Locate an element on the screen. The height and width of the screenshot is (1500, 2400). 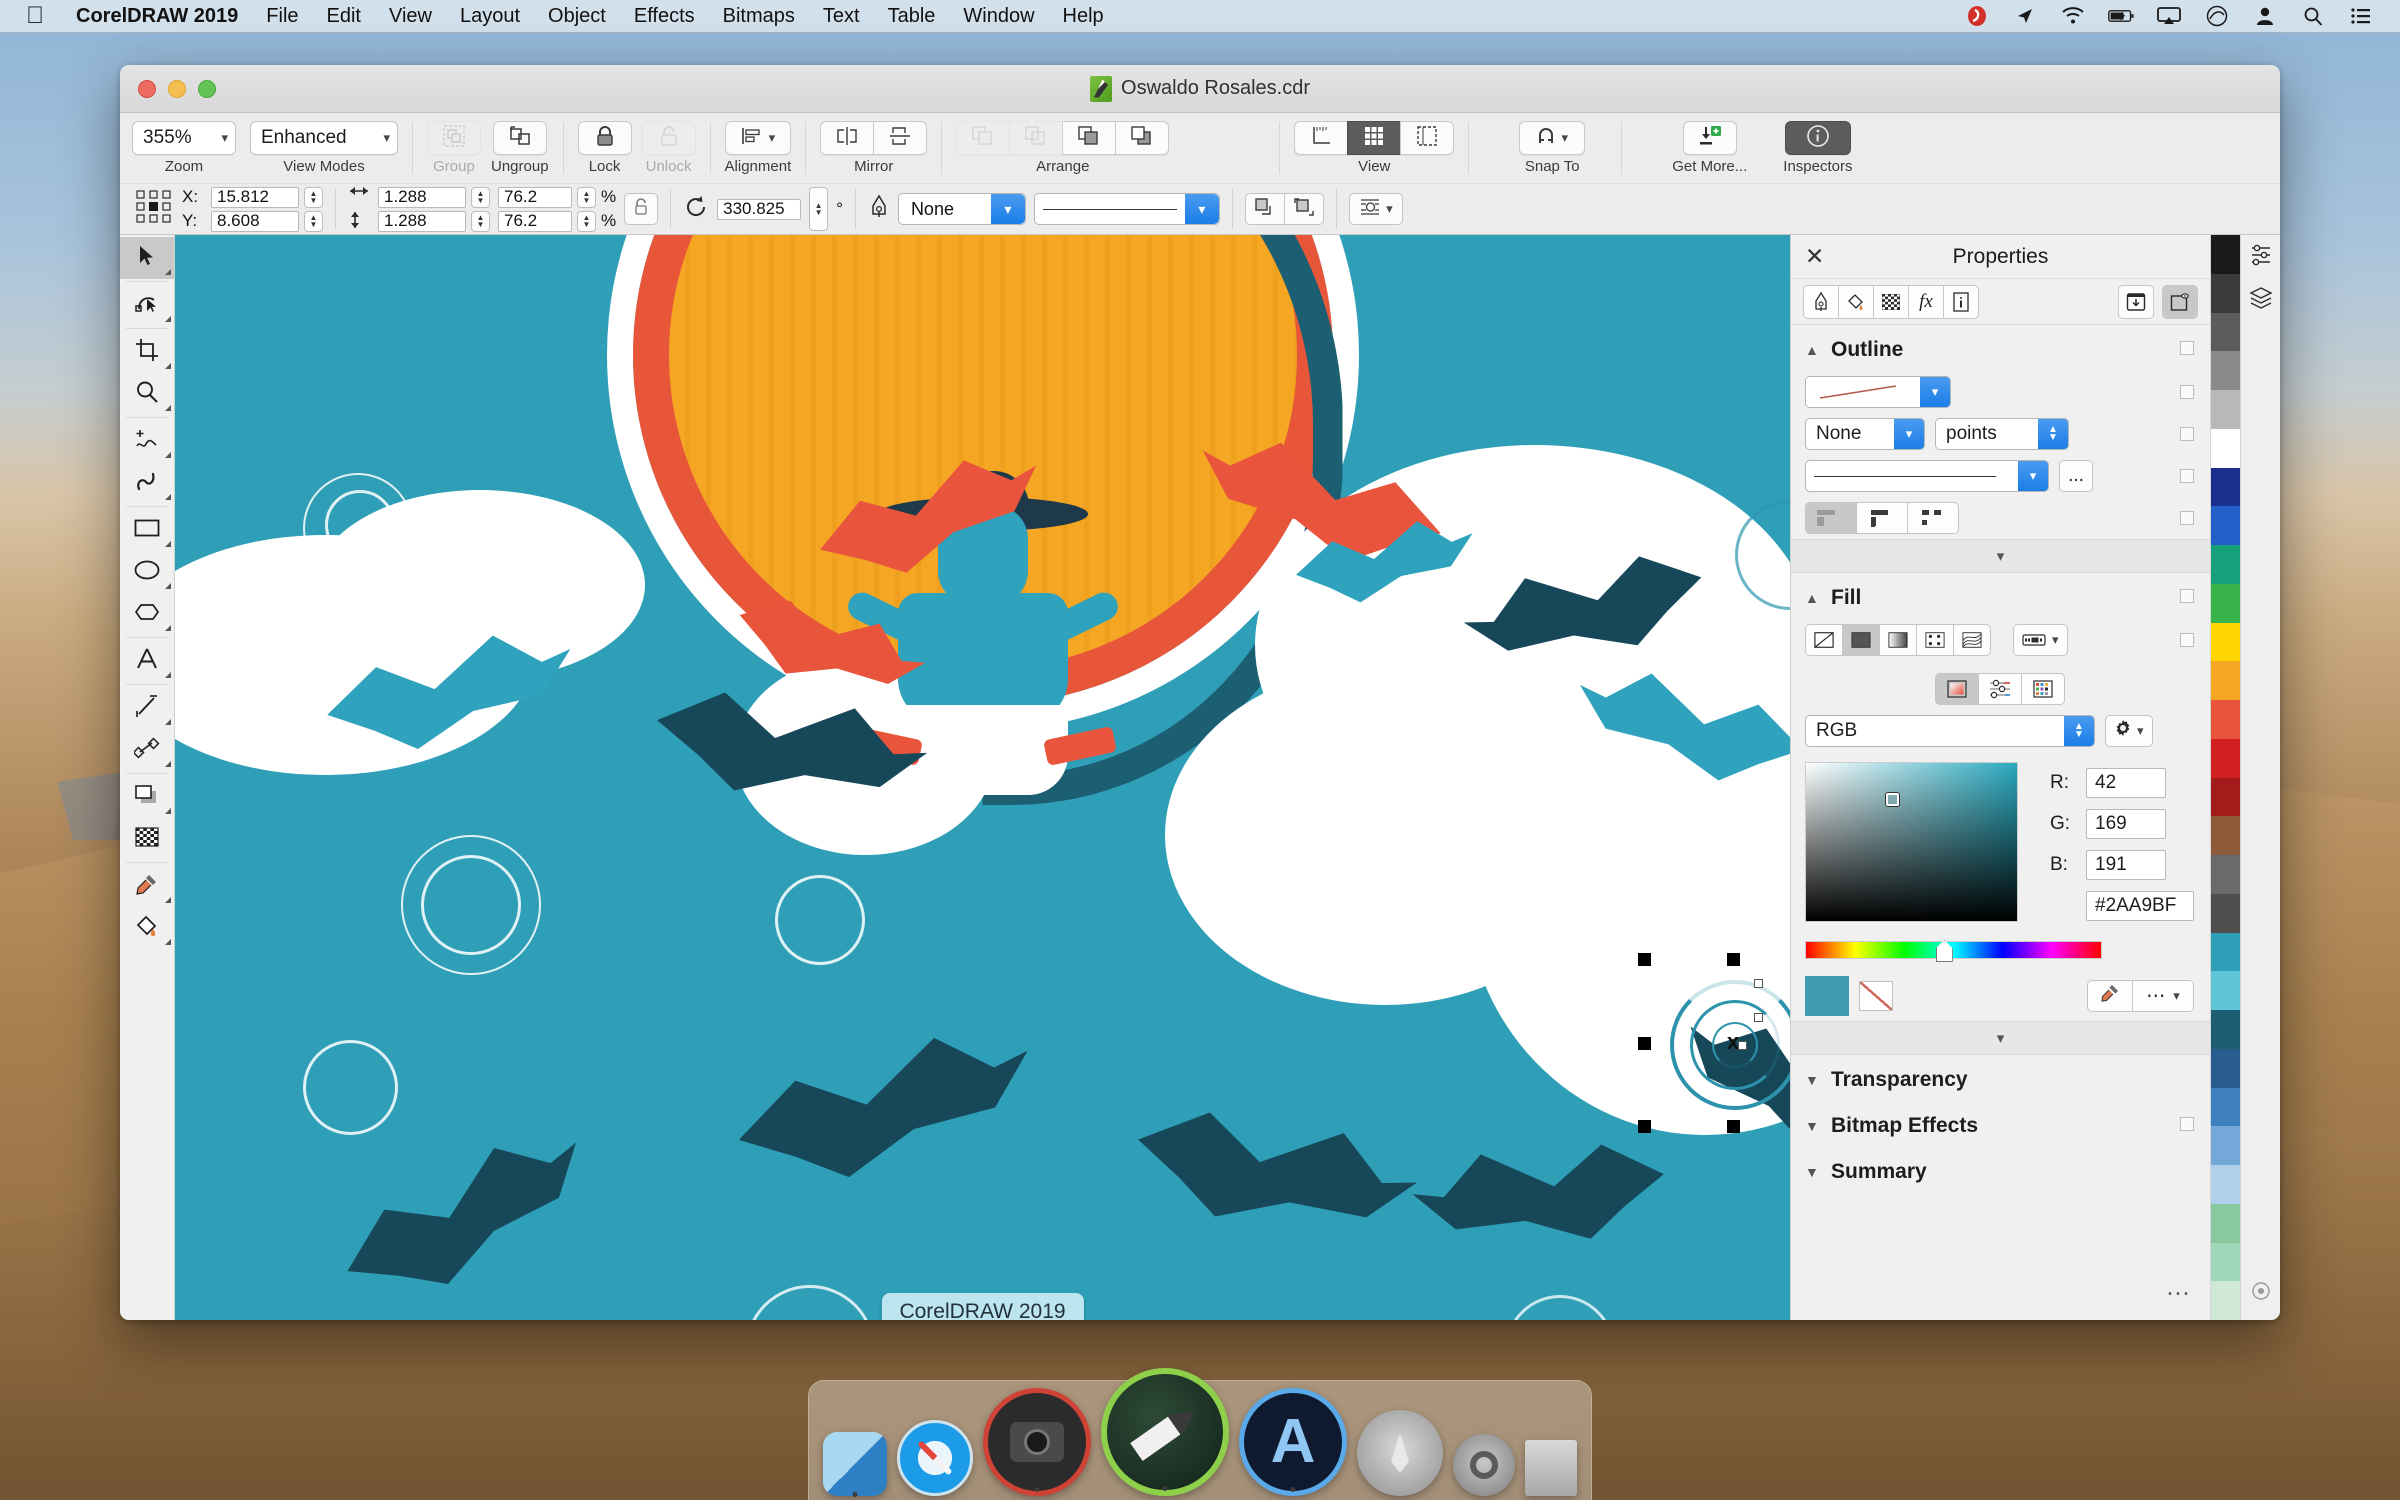
g-input: 169 is located at coordinates (2126, 824).